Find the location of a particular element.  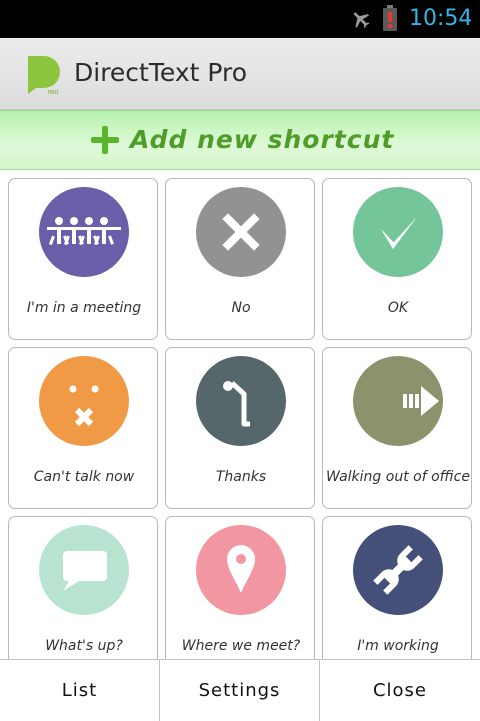

logo-badge: PRO is located at coordinates (53, 93).